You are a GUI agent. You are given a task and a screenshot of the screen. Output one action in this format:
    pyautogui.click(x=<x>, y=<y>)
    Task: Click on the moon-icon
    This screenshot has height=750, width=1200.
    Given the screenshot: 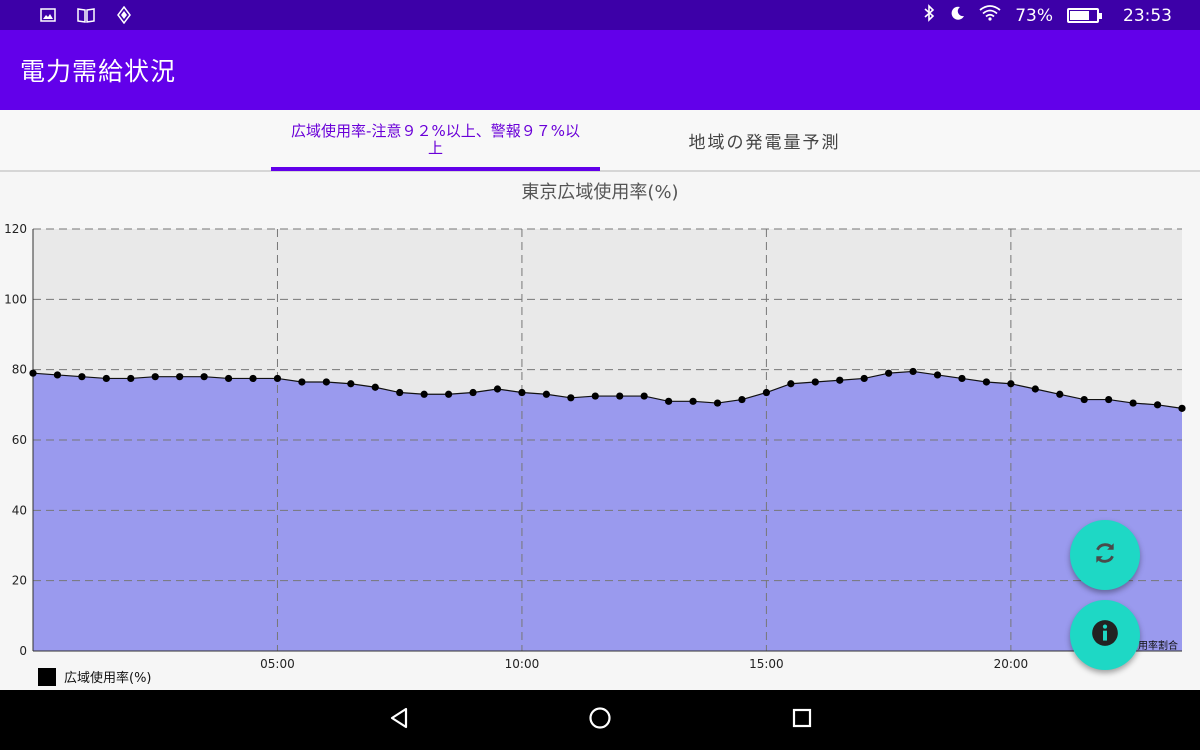 What is the action you would take?
    pyautogui.click(x=957, y=15)
    